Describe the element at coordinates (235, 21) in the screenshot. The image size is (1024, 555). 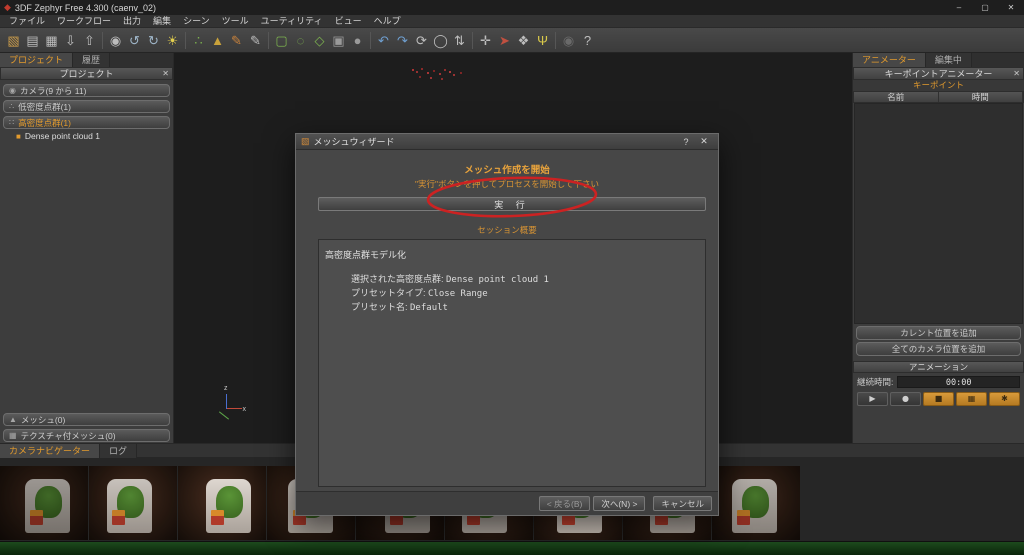
I see `menu-item-5: ツール` at that location.